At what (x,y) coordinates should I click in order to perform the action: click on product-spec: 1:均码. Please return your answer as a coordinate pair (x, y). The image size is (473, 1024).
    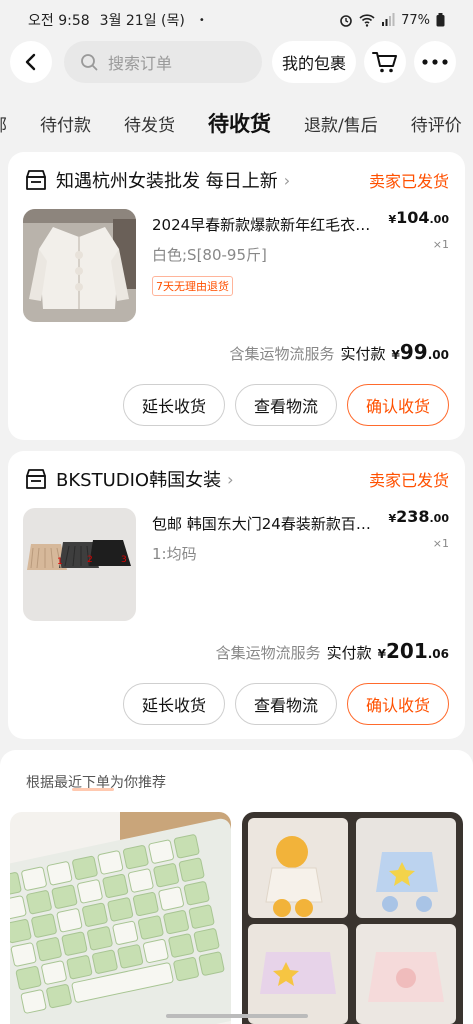
    Looking at the image, I should click on (174, 554).